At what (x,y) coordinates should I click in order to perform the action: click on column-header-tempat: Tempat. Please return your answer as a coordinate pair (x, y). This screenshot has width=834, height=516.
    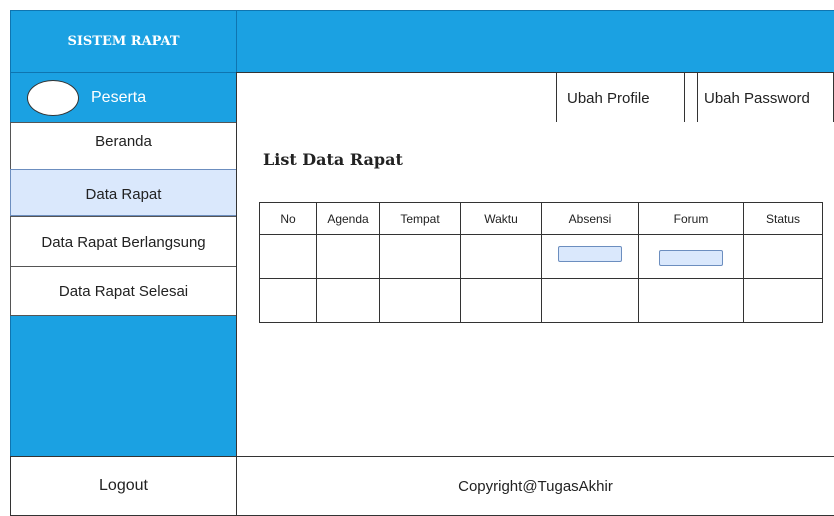
    Looking at the image, I should click on (420, 218).